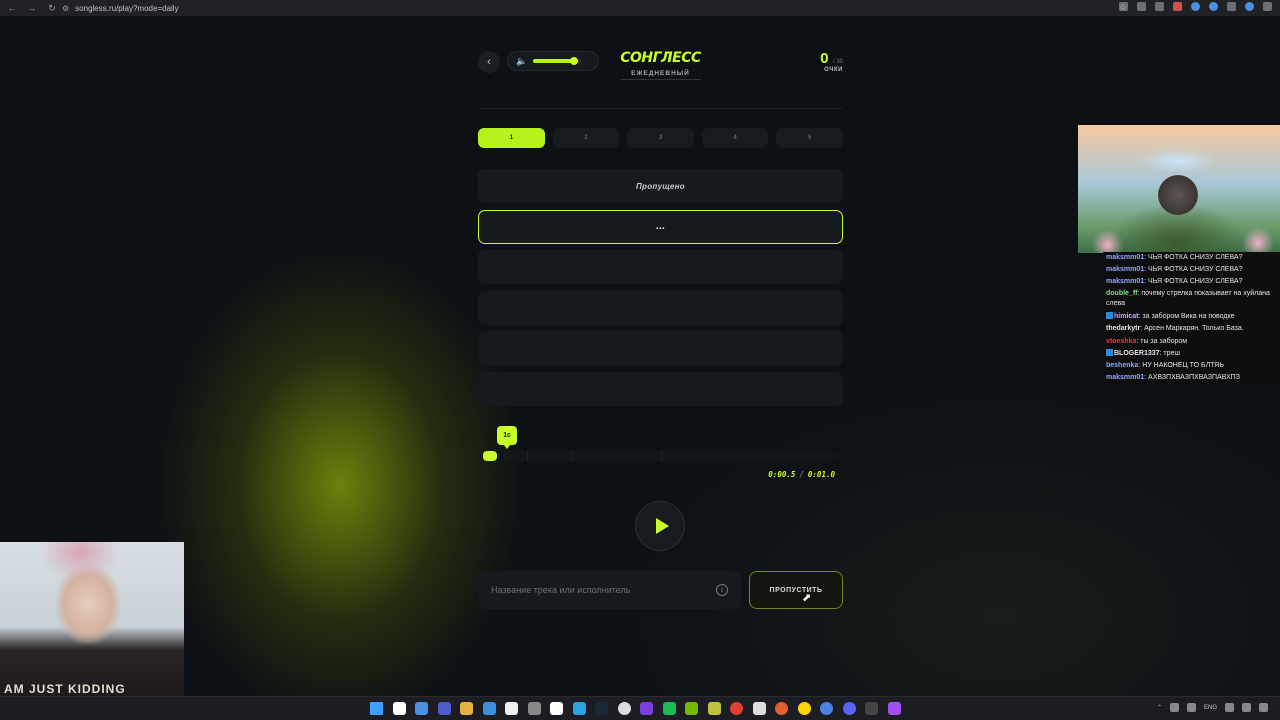 This screenshot has width=1280, height=720. Describe the element at coordinates (714, 708) in the screenshot. I see `game-icon` at that location.